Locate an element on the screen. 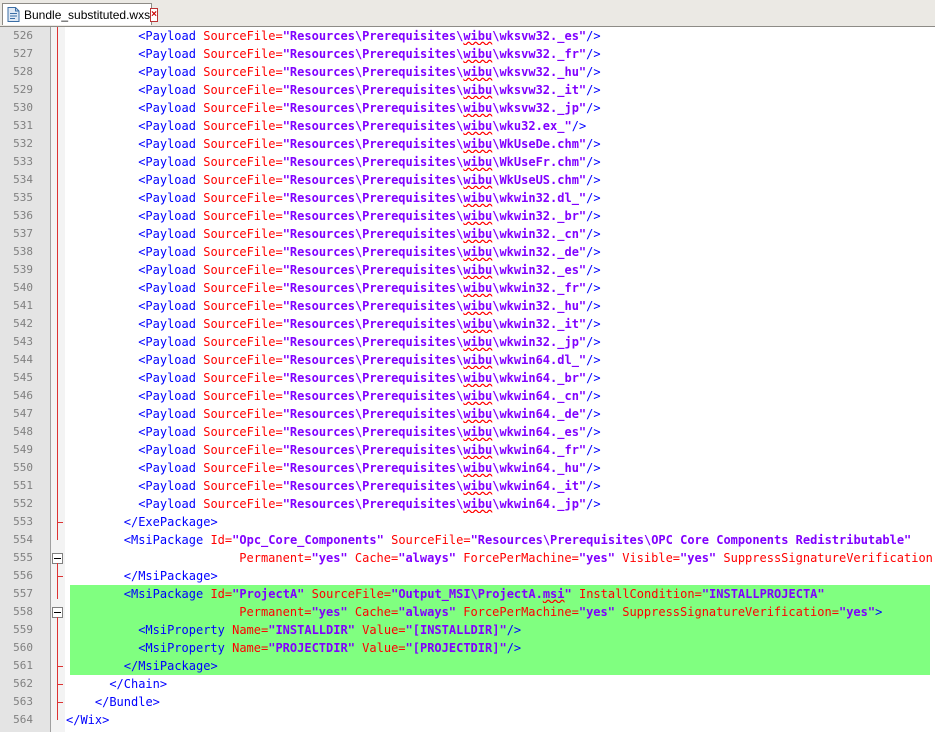  code-line: 563 </Bundle> is located at coordinates (467, 702).